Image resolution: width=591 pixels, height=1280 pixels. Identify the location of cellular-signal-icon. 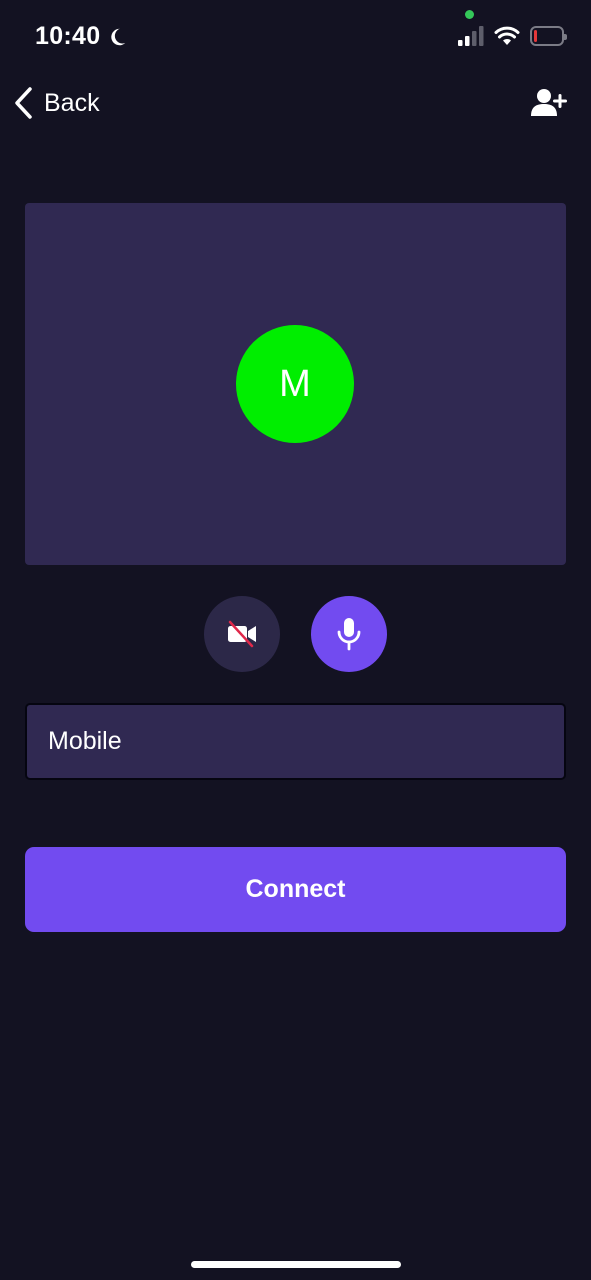
(471, 36).